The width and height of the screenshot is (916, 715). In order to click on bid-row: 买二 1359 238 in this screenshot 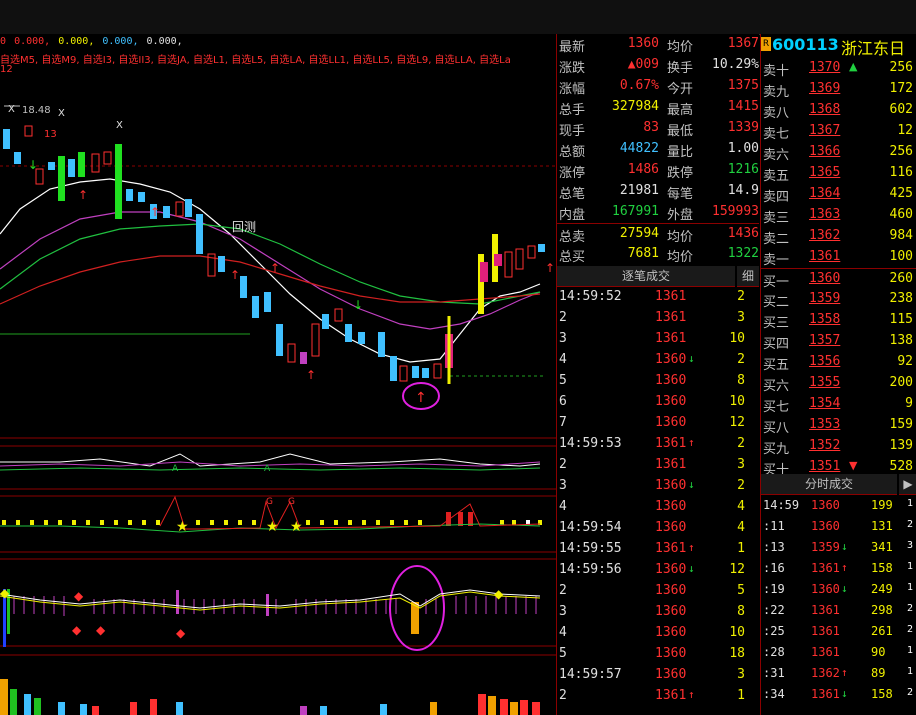, I will do `click(838, 299)`.